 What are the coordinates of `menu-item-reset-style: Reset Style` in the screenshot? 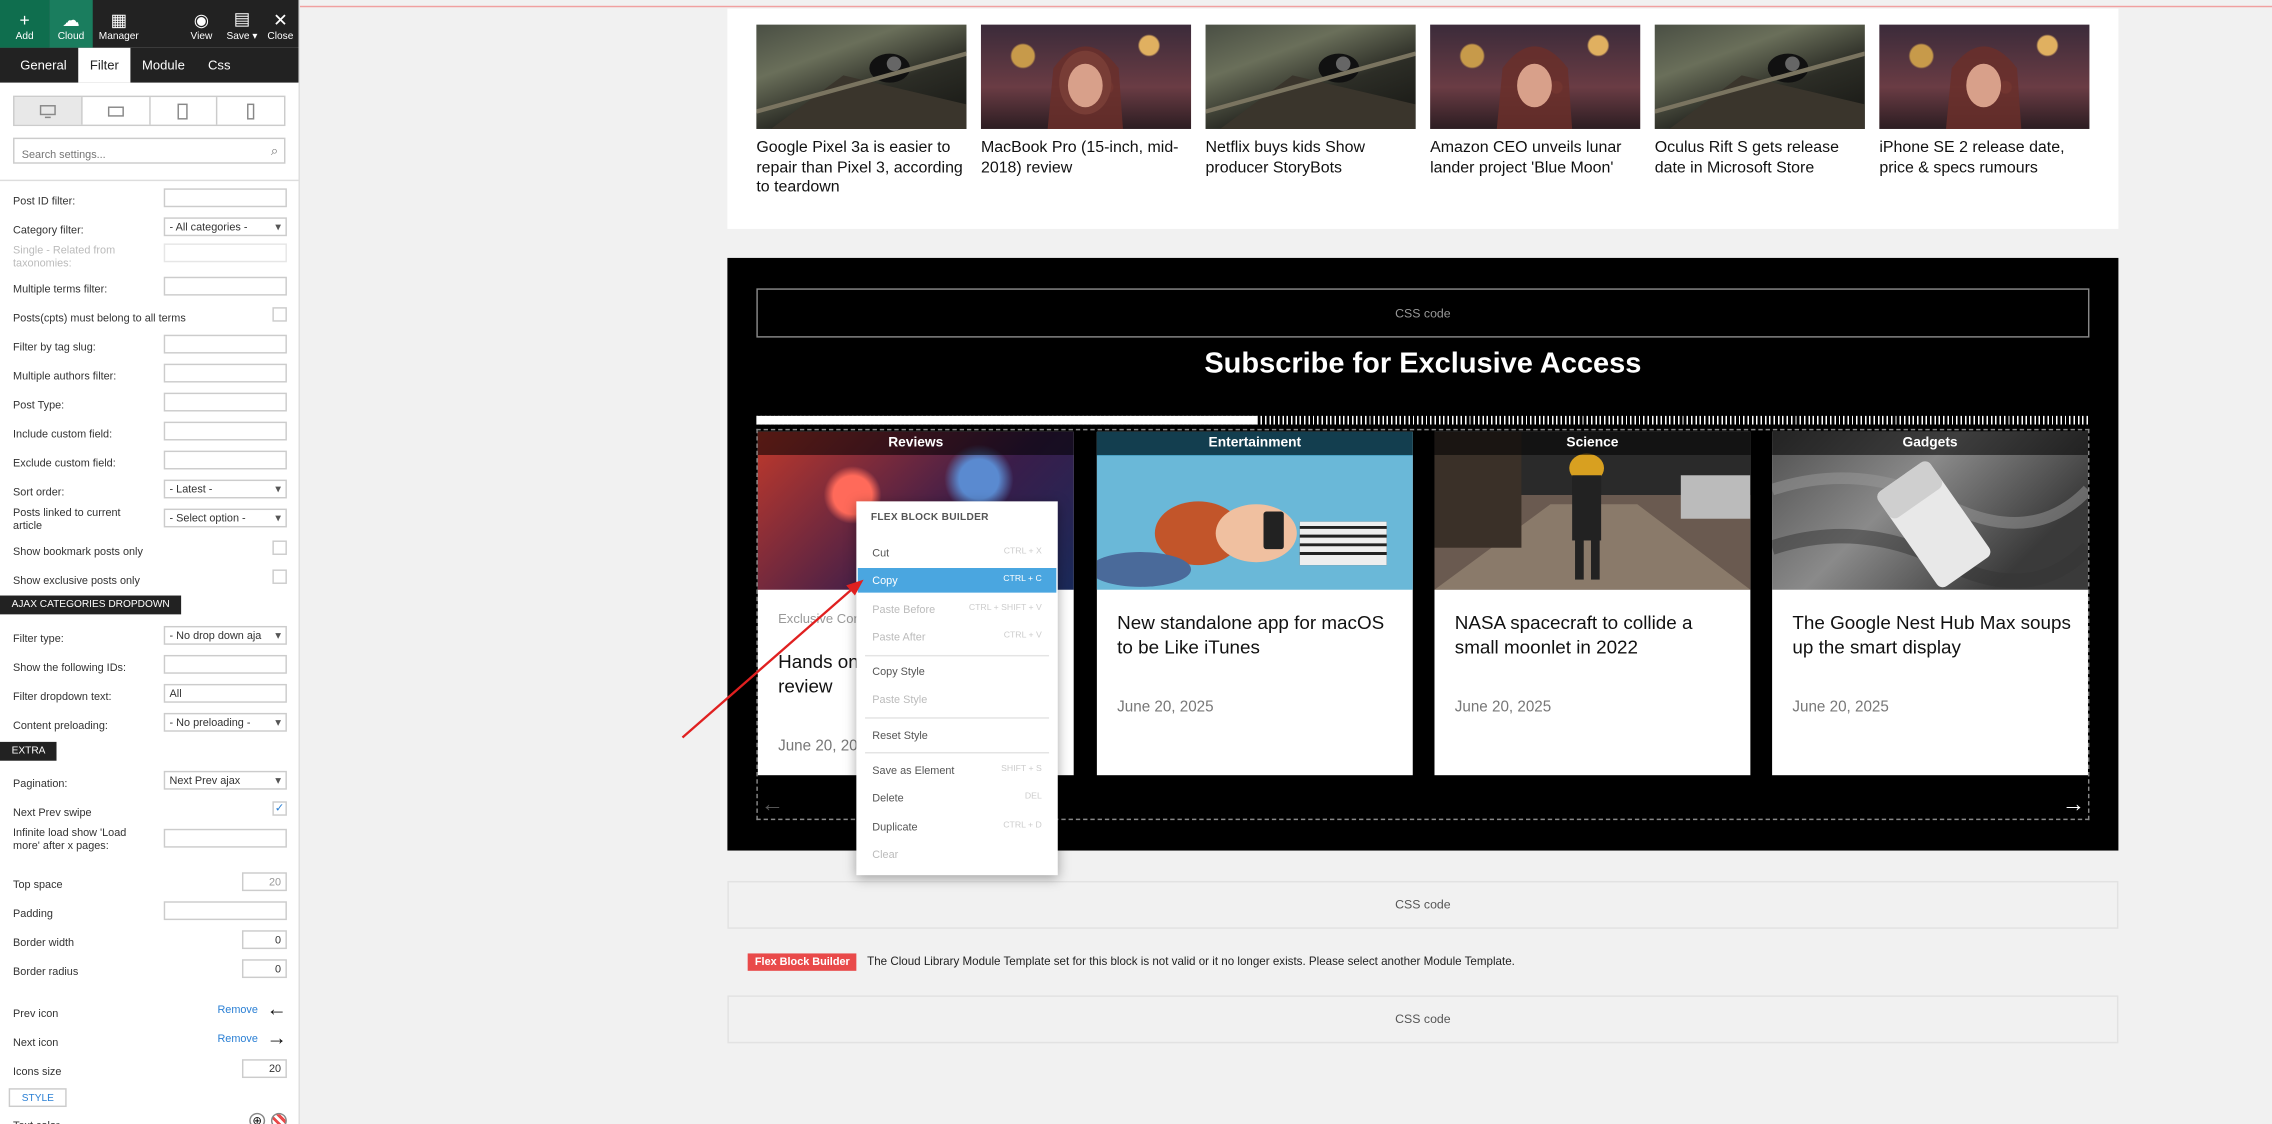 It's located at (957, 735).